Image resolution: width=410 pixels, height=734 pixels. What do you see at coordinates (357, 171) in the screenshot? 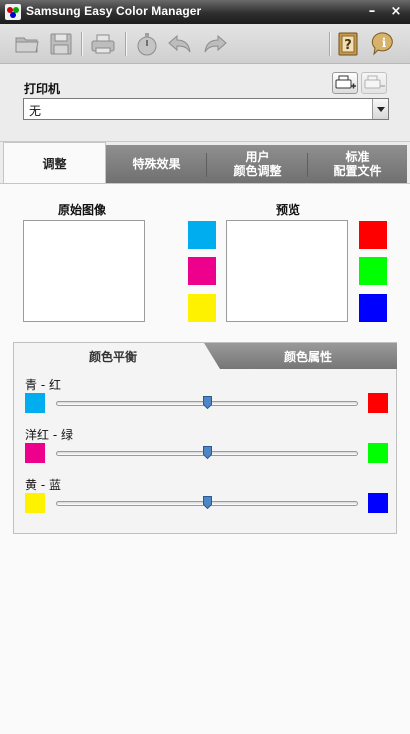
I see `tab-standard-profile-line2: 配置文件` at bounding box center [357, 171].